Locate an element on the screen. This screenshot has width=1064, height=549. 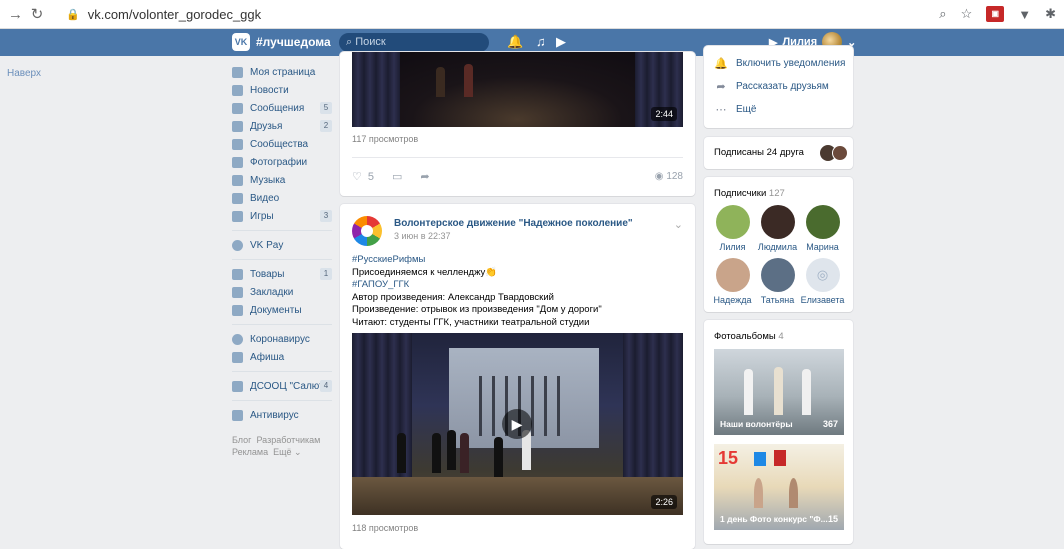
menu-item-messages: Сообщения 5 is located at coordinates (282, 108).